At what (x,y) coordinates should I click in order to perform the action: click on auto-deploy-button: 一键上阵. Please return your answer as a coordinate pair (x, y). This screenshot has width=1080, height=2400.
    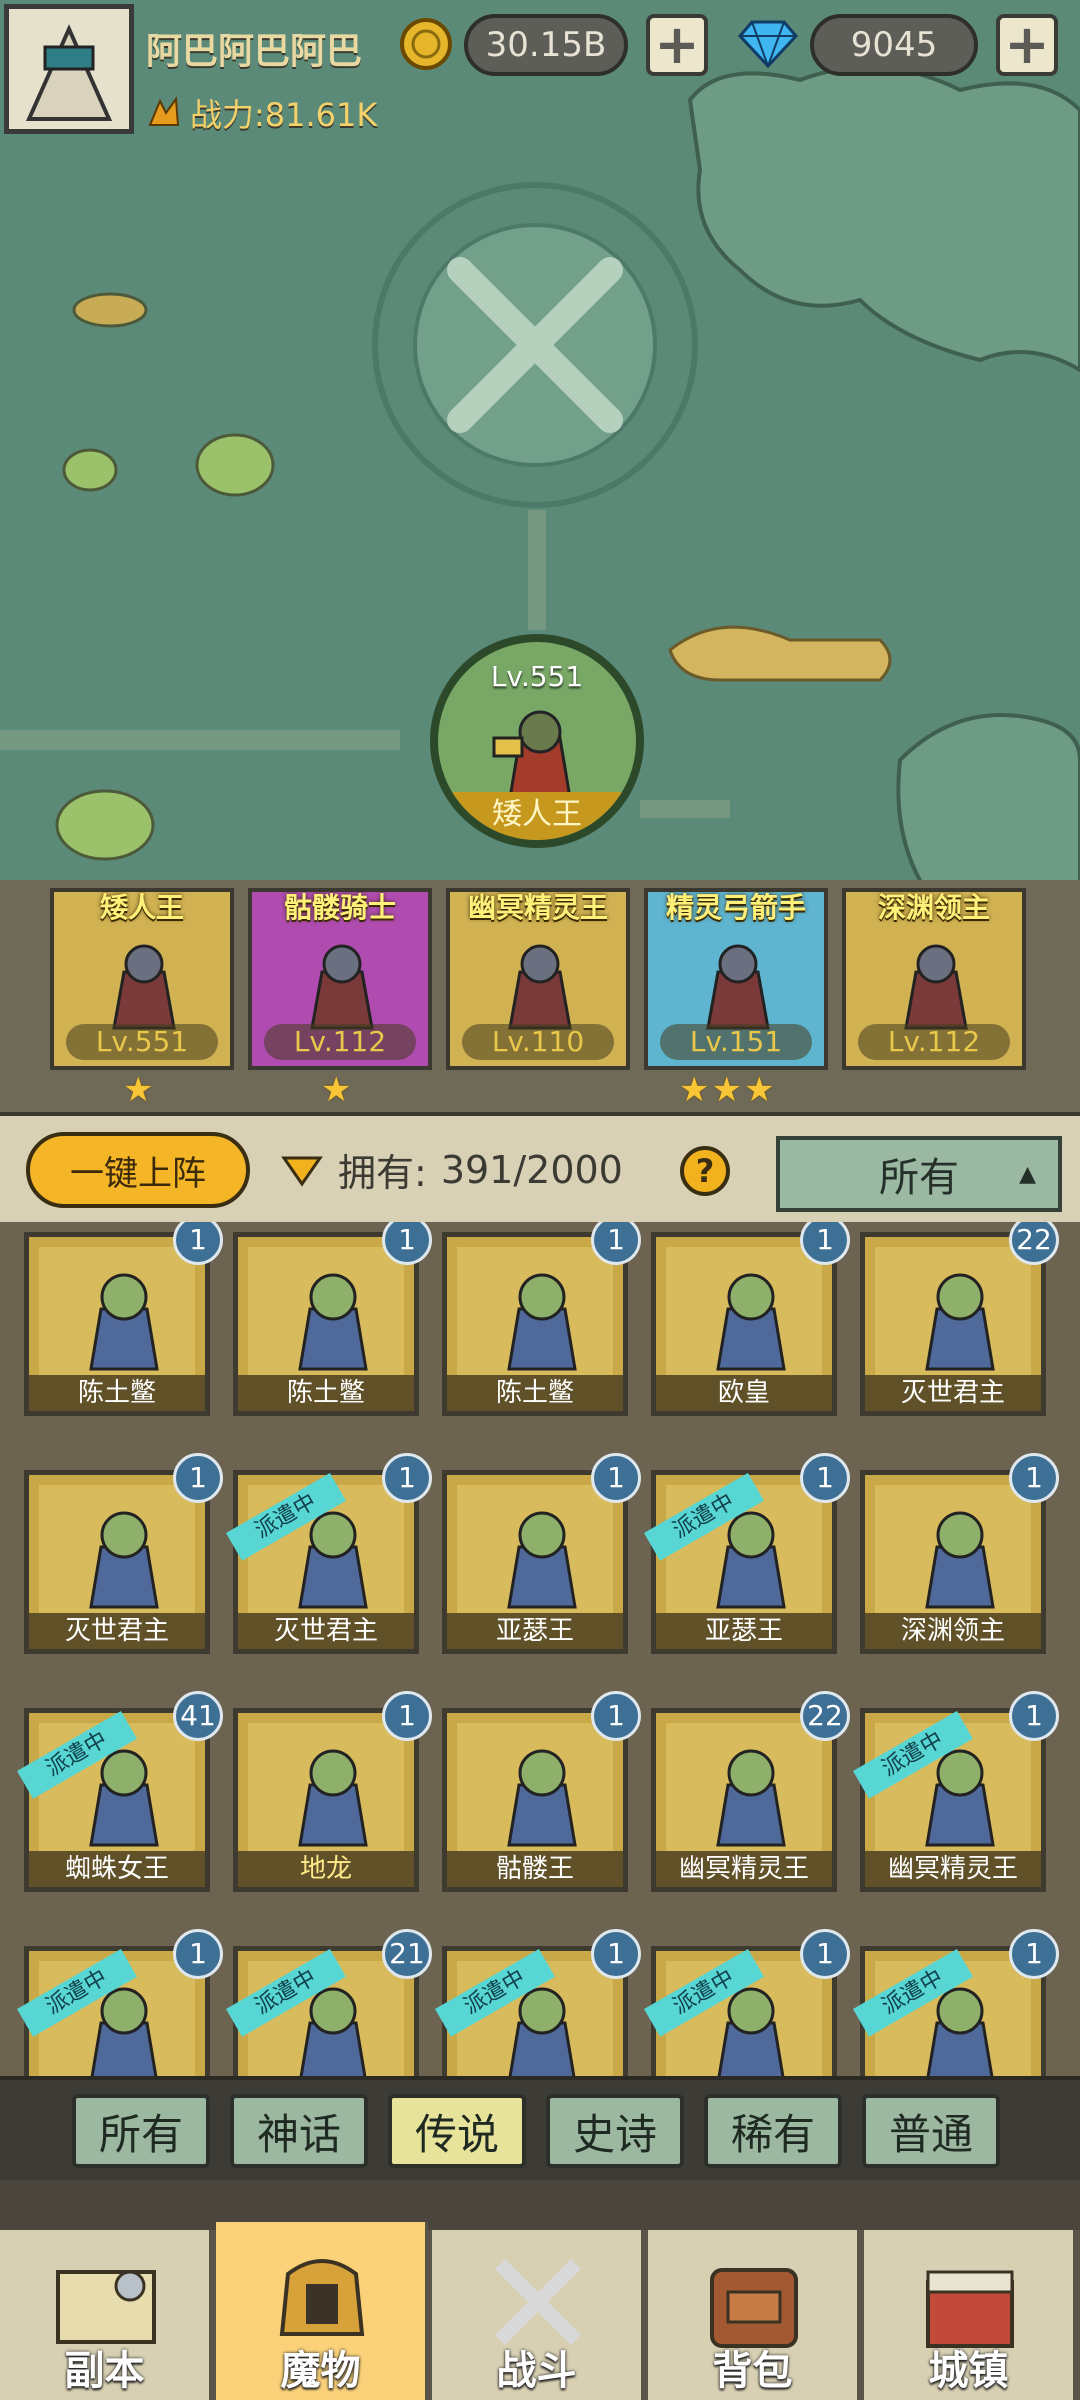
    Looking at the image, I should click on (138, 1170).